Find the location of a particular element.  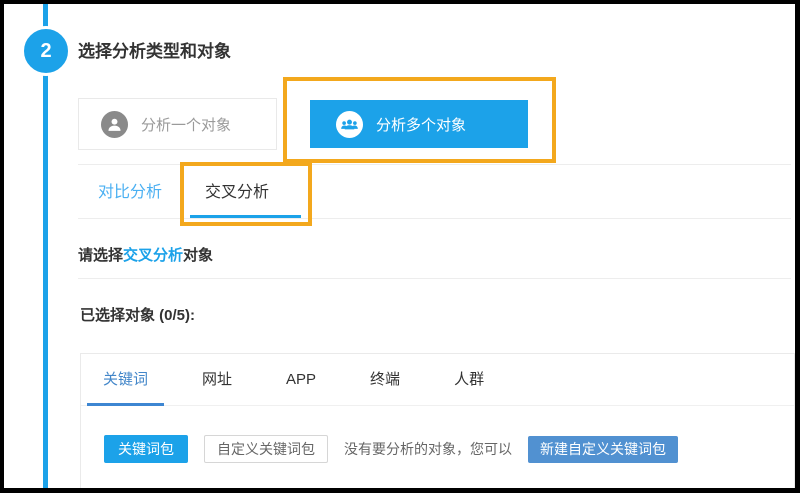

prompt-suffix: 对象 is located at coordinates (198, 255).